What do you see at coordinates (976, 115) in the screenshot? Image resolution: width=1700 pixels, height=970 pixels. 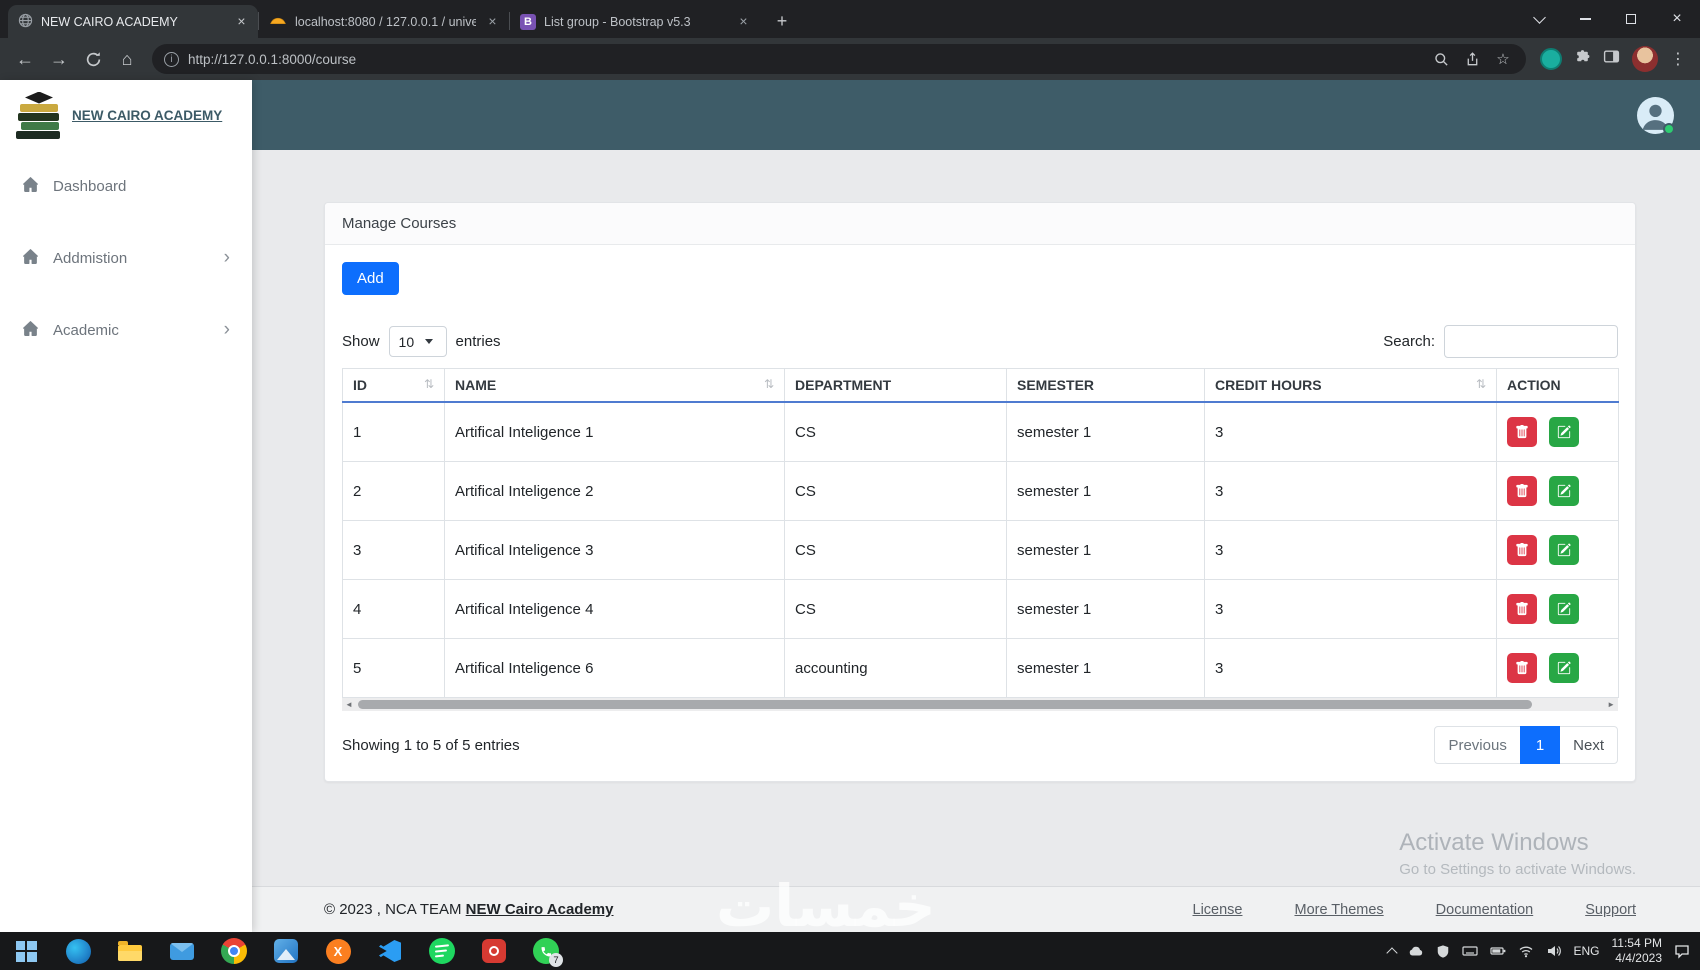 I see `page-header` at bounding box center [976, 115].